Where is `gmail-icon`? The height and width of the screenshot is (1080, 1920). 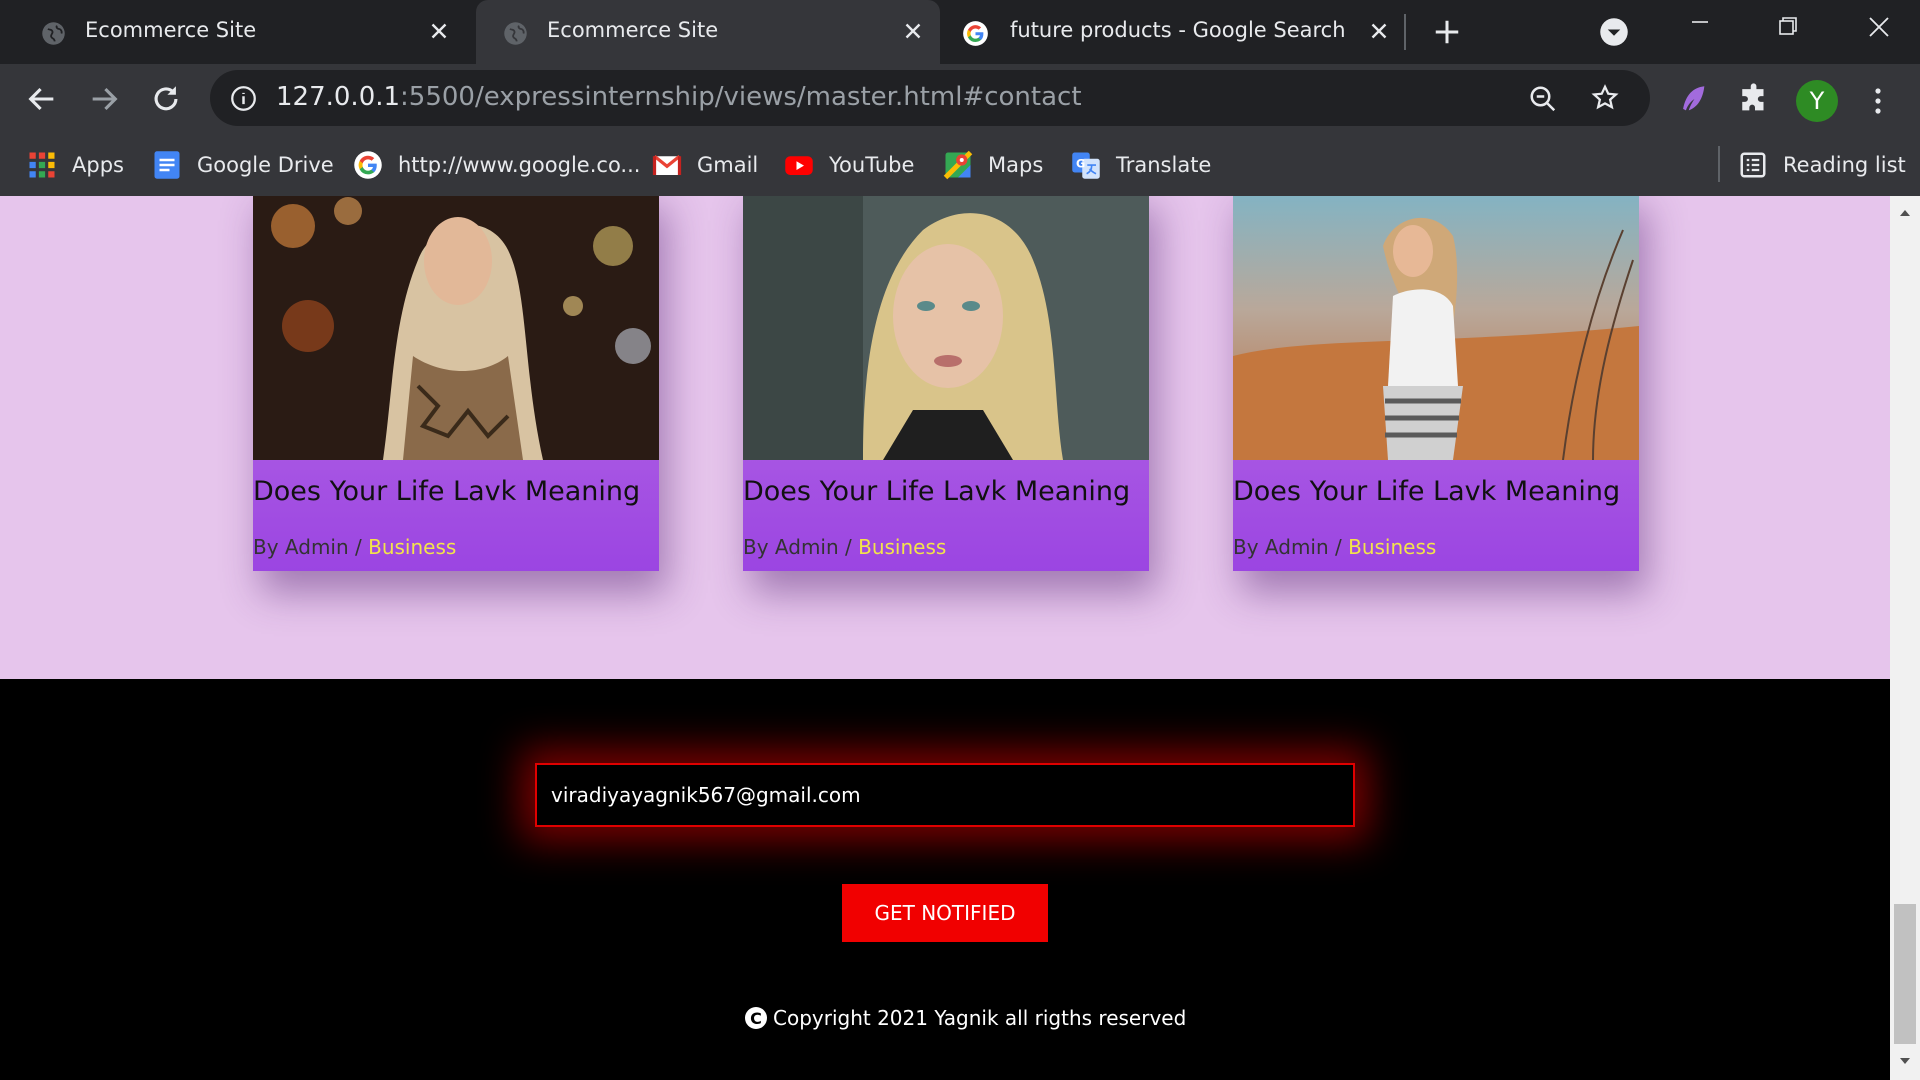
gmail-icon is located at coordinates (667, 164).